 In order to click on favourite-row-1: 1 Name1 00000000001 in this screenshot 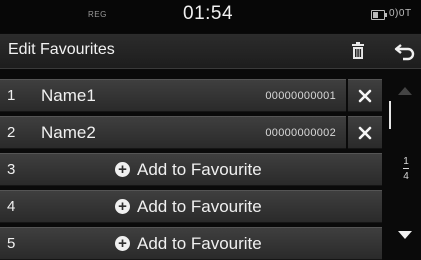, I will do `click(173, 95)`.